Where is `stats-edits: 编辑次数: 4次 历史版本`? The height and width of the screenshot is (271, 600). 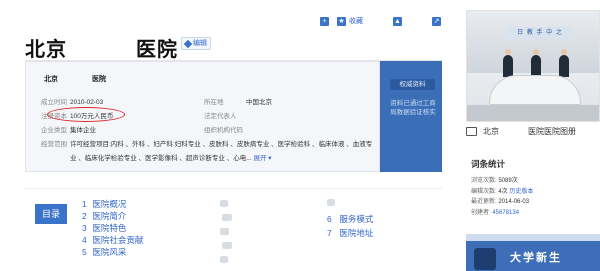
stats-edits: 编辑次数: 4次 历史版本 is located at coordinates (502, 191).